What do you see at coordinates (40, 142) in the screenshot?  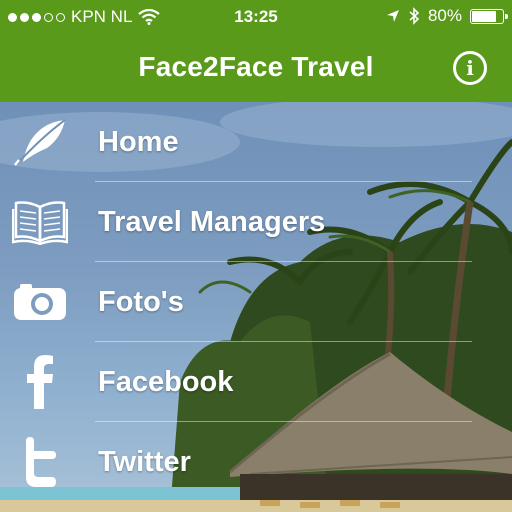 I see `feather-icon` at bounding box center [40, 142].